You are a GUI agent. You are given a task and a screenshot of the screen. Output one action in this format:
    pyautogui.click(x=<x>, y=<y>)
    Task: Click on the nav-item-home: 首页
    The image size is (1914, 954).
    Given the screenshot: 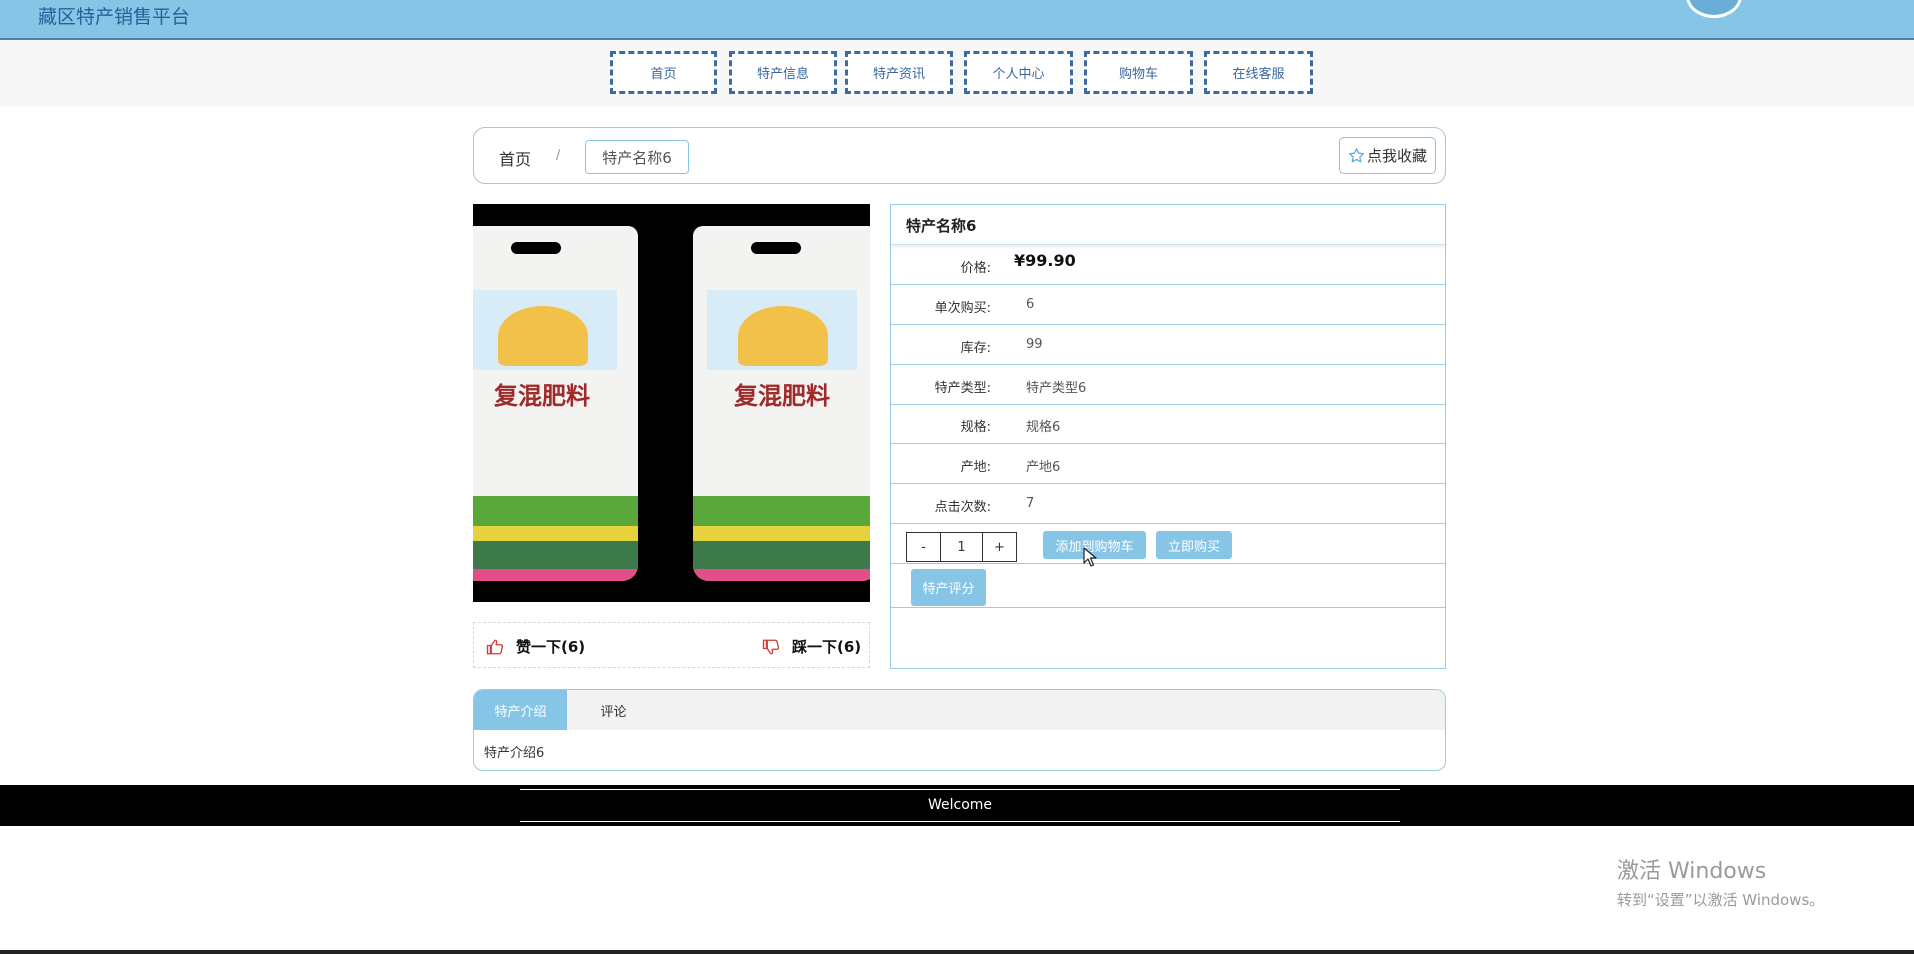 What is the action you would take?
    pyautogui.click(x=663, y=72)
    